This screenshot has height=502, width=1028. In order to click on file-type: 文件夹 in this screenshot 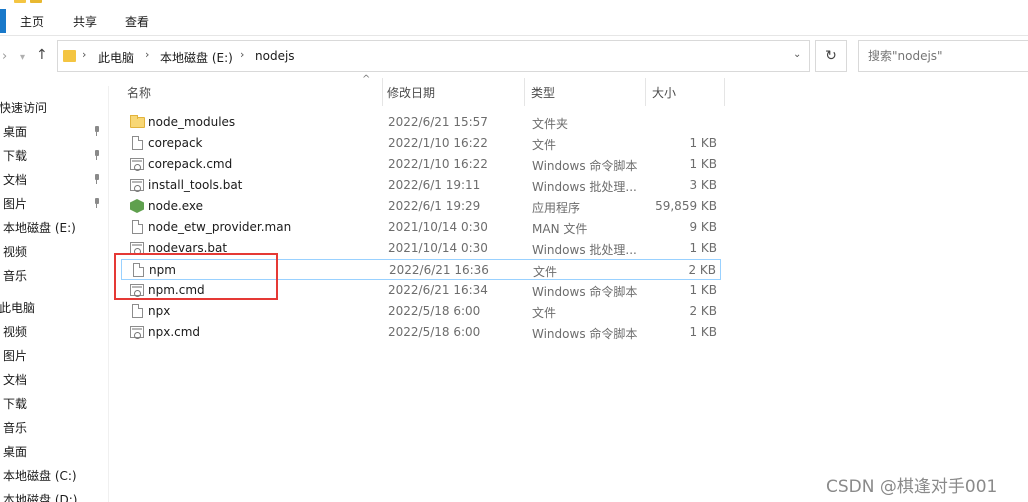, I will do `click(550, 124)`.